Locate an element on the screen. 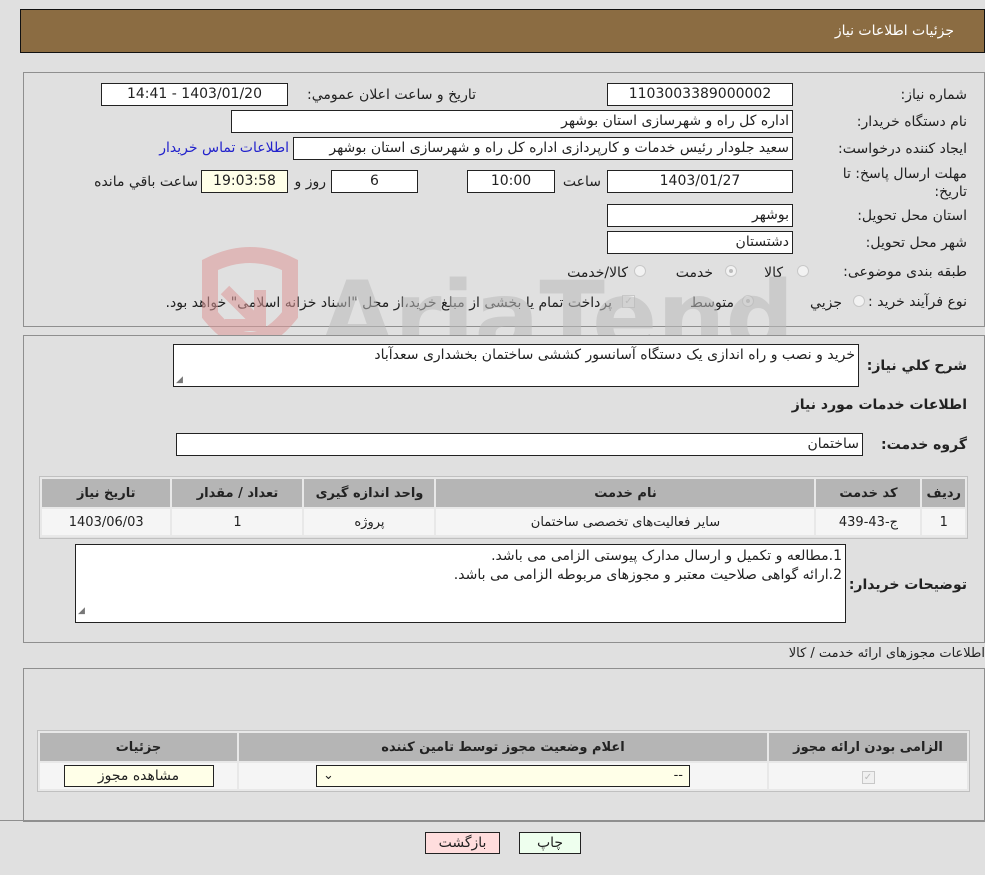  remaining-days-field: 6 is located at coordinates (374, 181).